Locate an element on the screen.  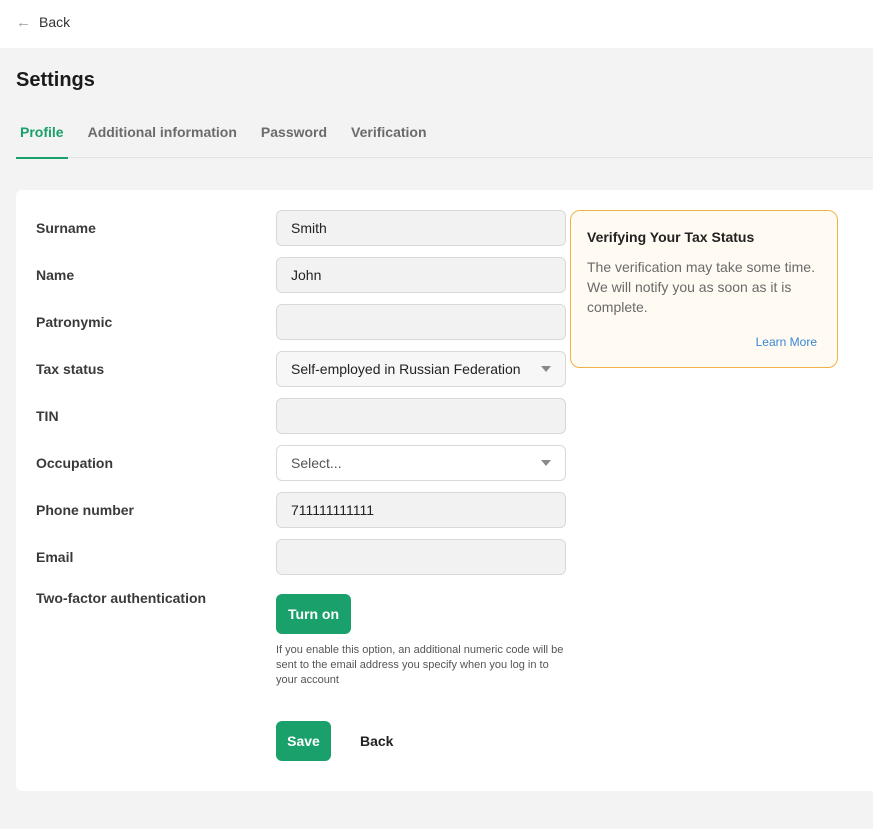
phone-label: Phone number is located at coordinates (85, 510).